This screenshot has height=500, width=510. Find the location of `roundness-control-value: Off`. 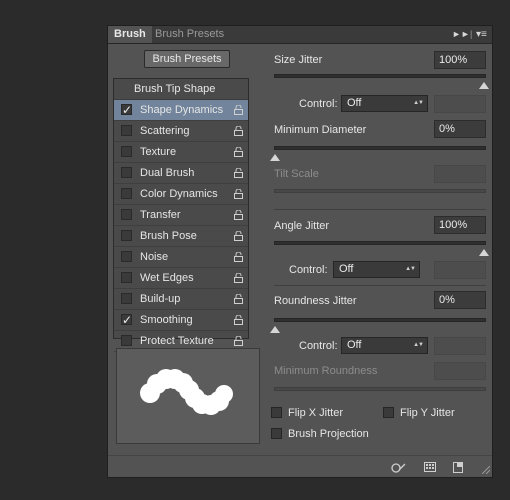

roundness-control-value: Off is located at coordinates (354, 345).